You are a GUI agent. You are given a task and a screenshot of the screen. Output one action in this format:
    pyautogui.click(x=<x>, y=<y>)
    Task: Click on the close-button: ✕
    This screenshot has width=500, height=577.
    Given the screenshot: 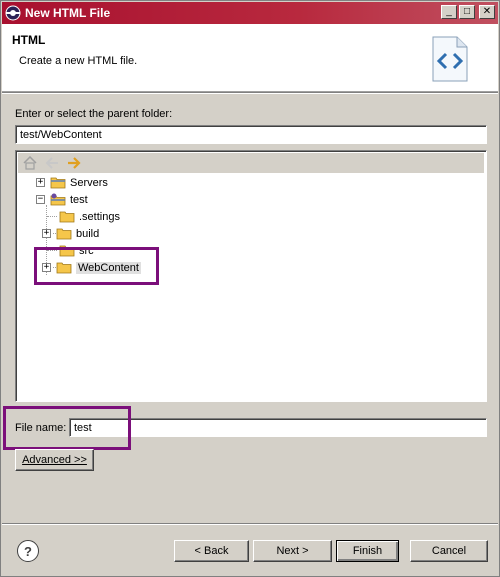 What is the action you would take?
    pyautogui.click(x=487, y=12)
    